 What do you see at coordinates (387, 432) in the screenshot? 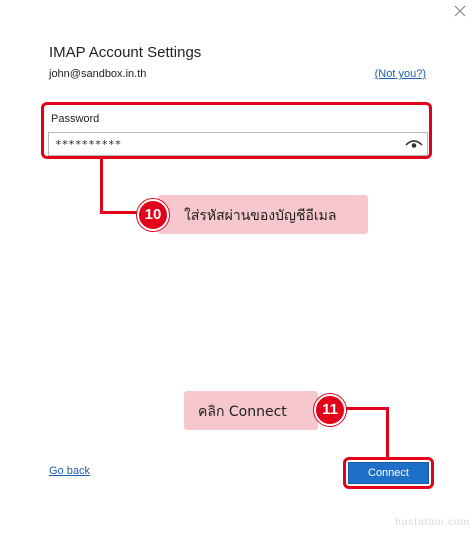
I see `step11-connector-vertical` at bounding box center [387, 432].